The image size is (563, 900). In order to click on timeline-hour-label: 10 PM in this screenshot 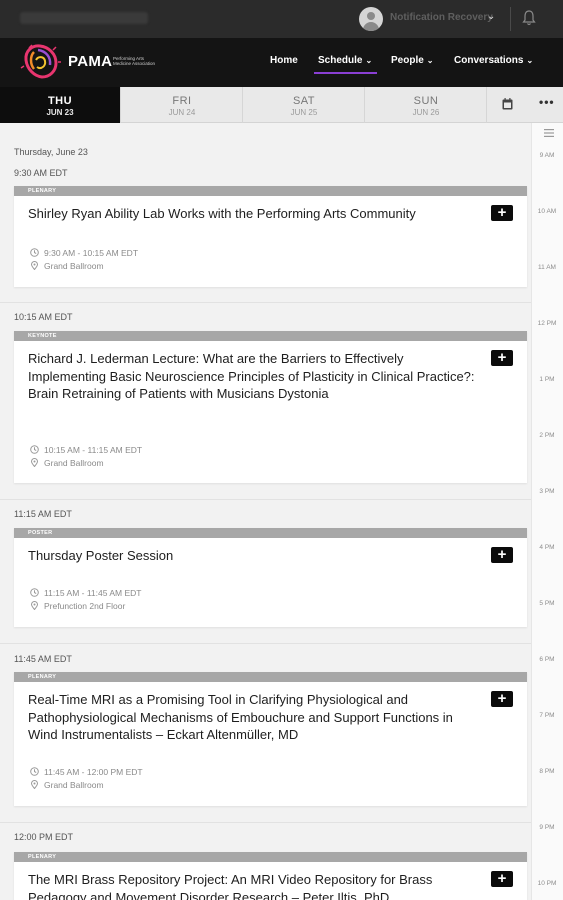, I will do `click(547, 883)`.